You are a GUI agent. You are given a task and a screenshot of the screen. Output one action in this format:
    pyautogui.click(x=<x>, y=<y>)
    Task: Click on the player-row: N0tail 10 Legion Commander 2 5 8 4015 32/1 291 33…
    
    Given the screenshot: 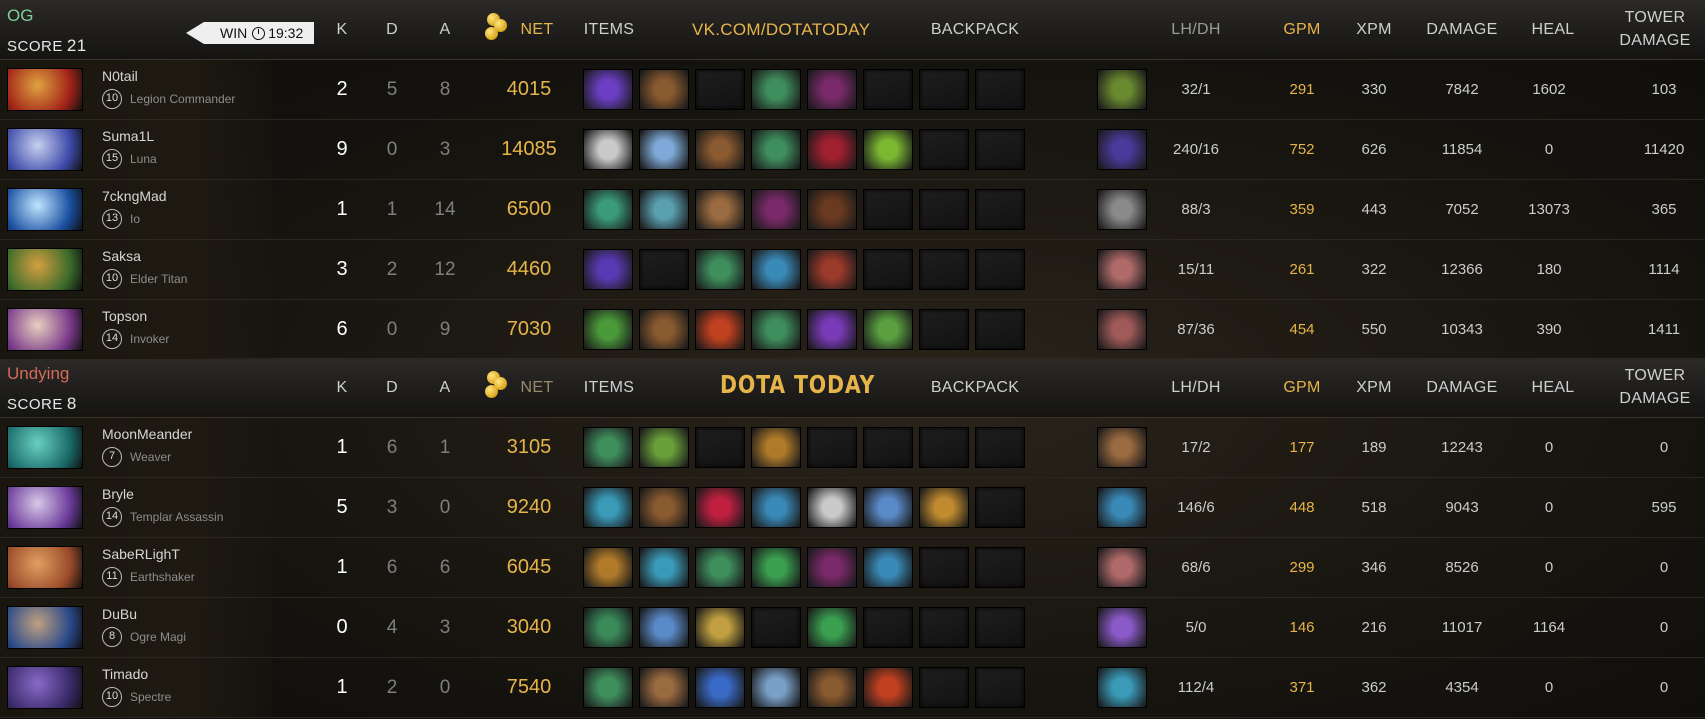 What is the action you would take?
    pyautogui.click(x=852, y=90)
    